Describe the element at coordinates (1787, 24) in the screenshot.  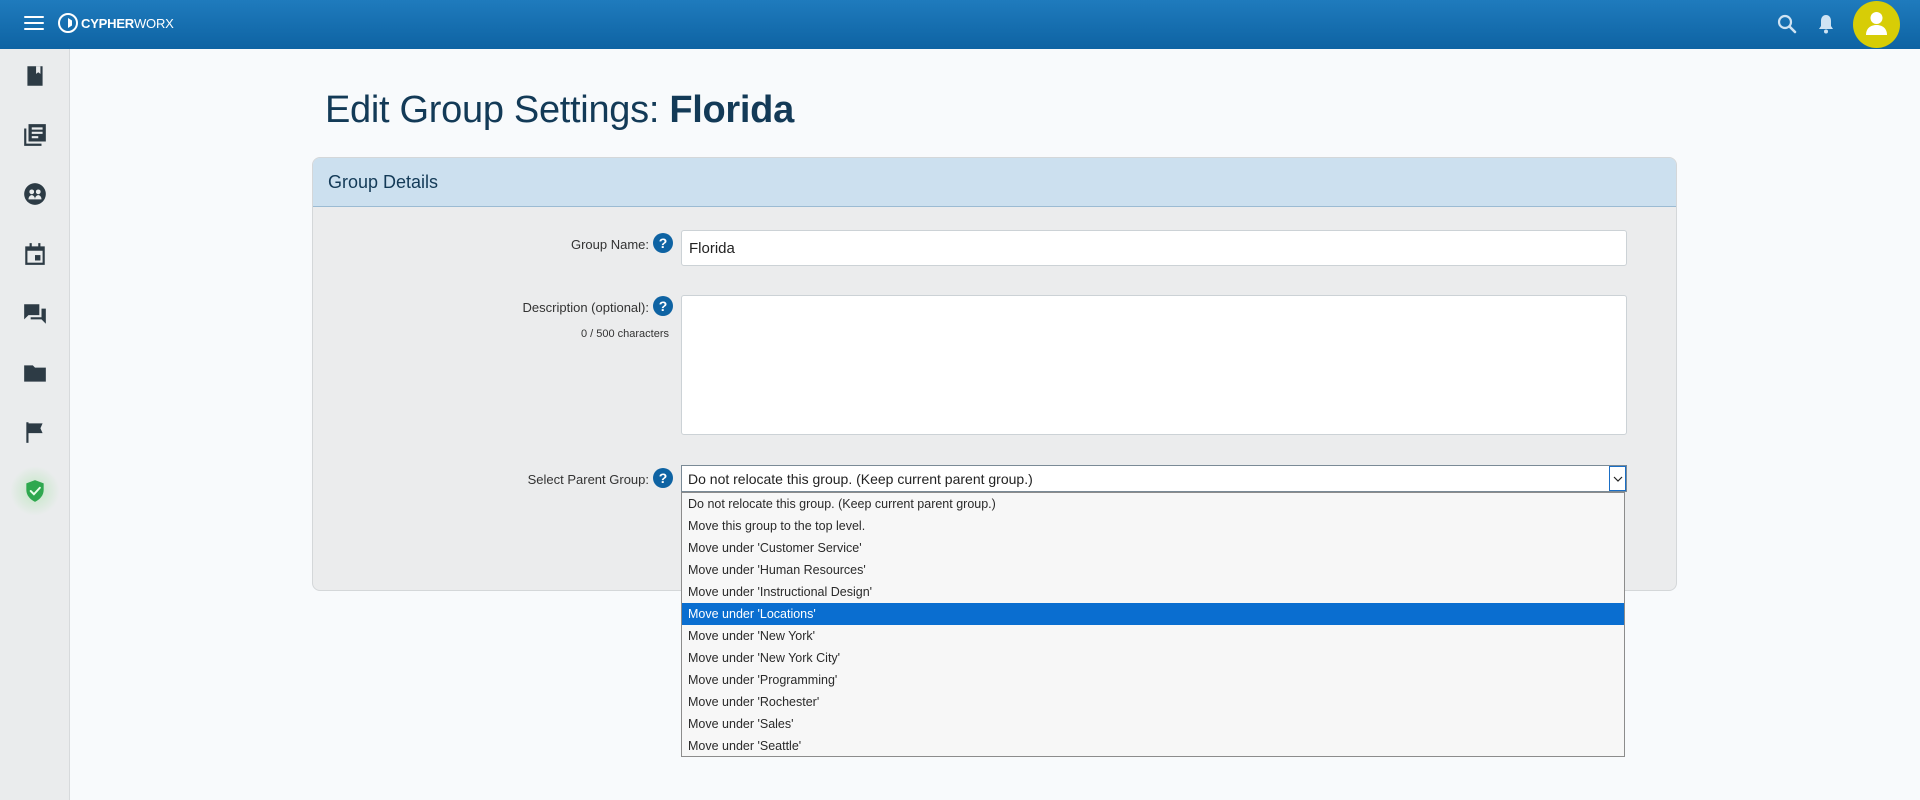
I see `search-icon` at that location.